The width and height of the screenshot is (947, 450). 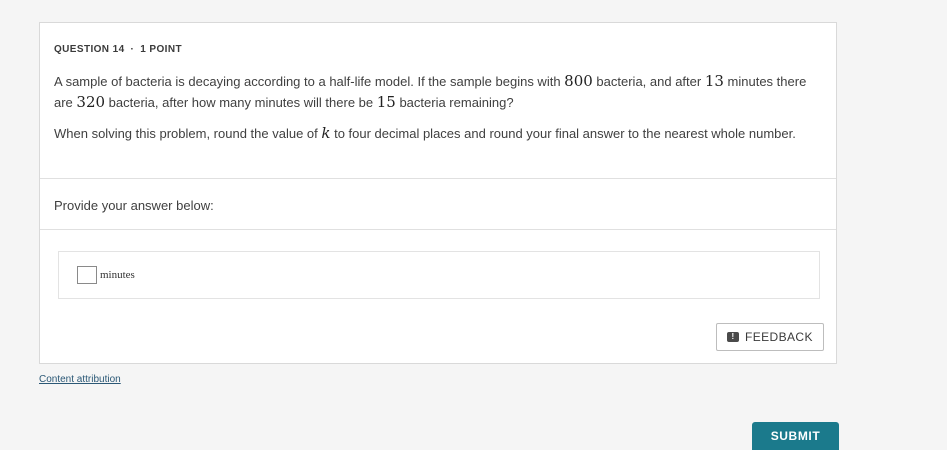 What do you see at coordinates (91, 102) in the screenshot?
I see `later-amount: 320` at bounding box center [91, 102].